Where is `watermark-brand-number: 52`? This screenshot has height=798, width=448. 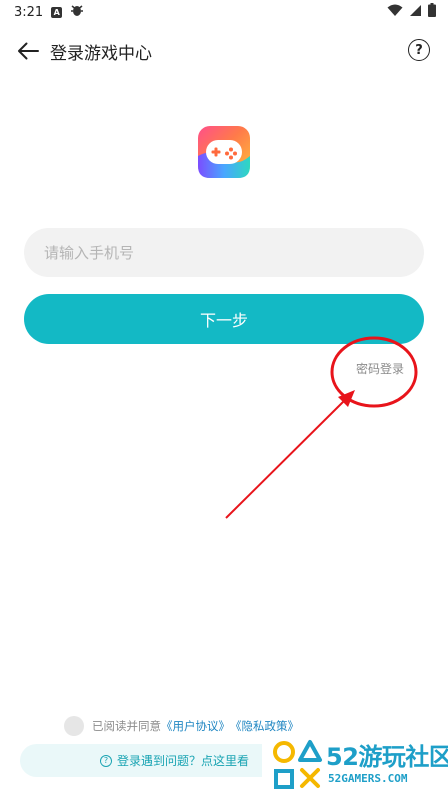
watermark-brand-number: 52 is located at coordinates (342, 757).